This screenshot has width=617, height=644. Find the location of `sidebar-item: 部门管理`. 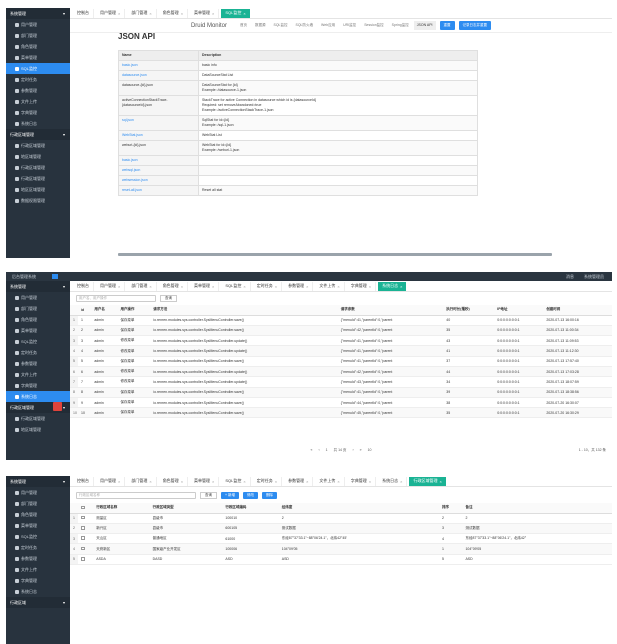

sidebar-item: 部门管理 is located at coordinates (38, 35).